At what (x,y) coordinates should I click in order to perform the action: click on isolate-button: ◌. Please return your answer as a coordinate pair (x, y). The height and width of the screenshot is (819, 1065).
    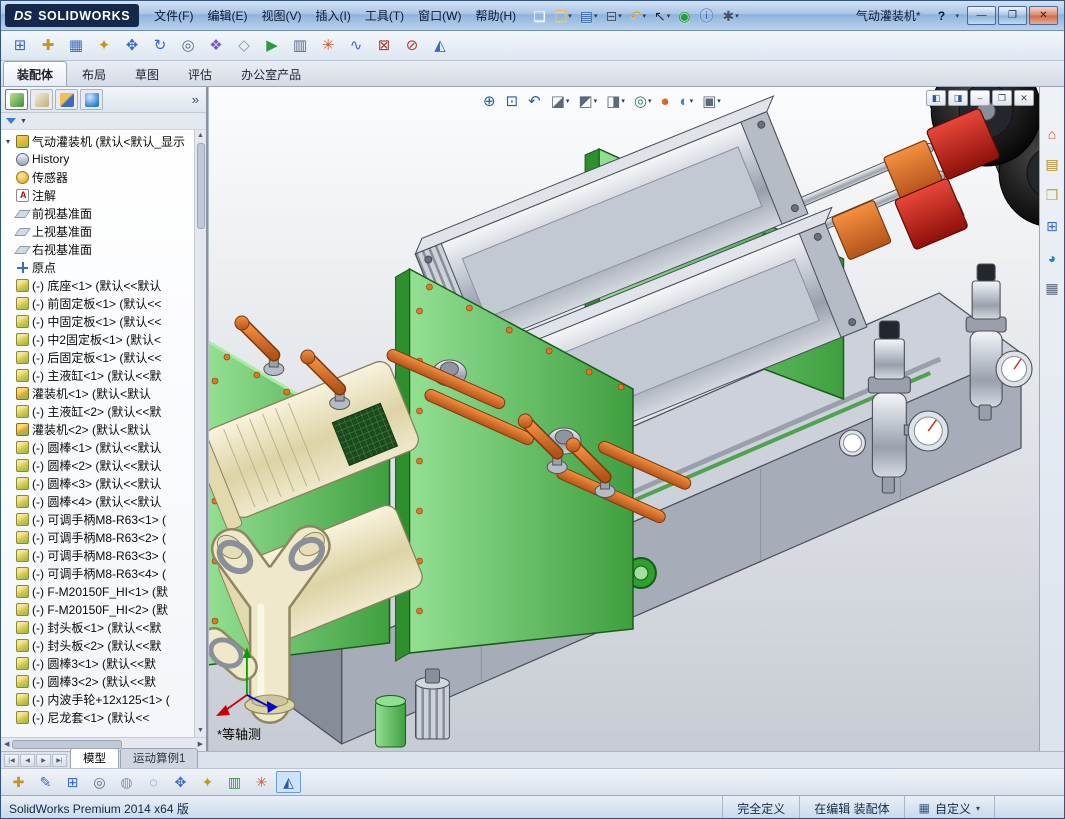
    Looking at the image, I should click on (153, 782).